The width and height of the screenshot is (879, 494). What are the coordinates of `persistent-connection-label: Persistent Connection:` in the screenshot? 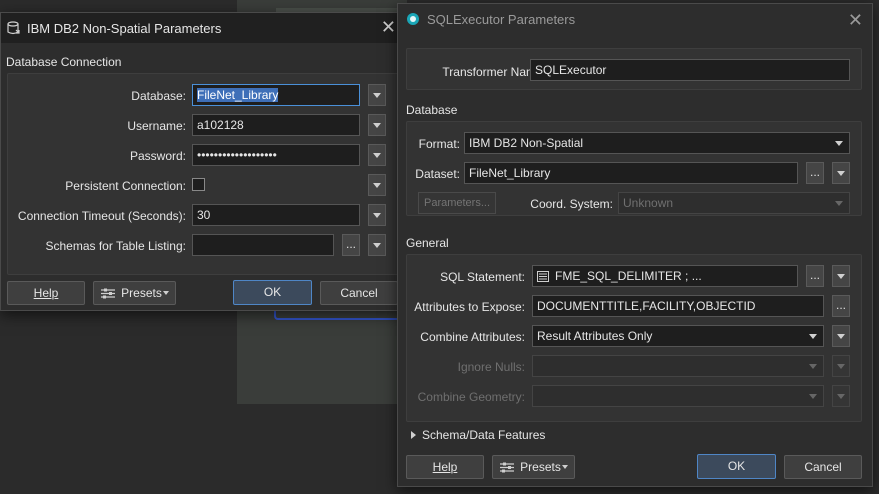 It's located at (125, 186).